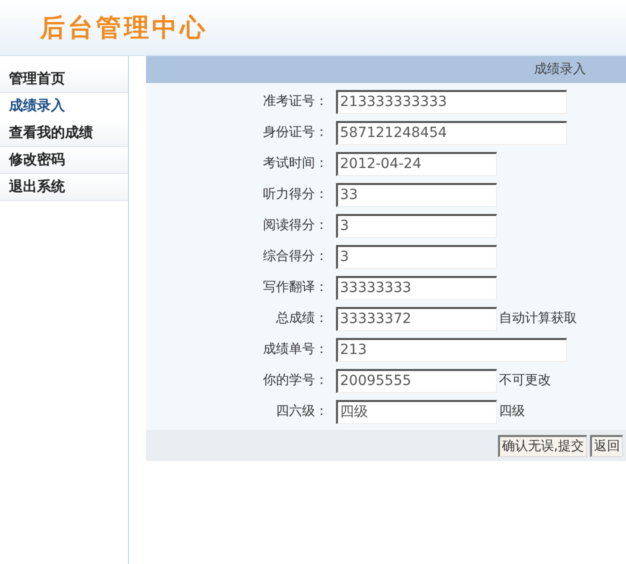 The width and height of the screenshot is (626, 564). What do you see at coordinates (606, 445) in the screenshot?
I see `form-button: 返回` at bounding box center [606, 445].